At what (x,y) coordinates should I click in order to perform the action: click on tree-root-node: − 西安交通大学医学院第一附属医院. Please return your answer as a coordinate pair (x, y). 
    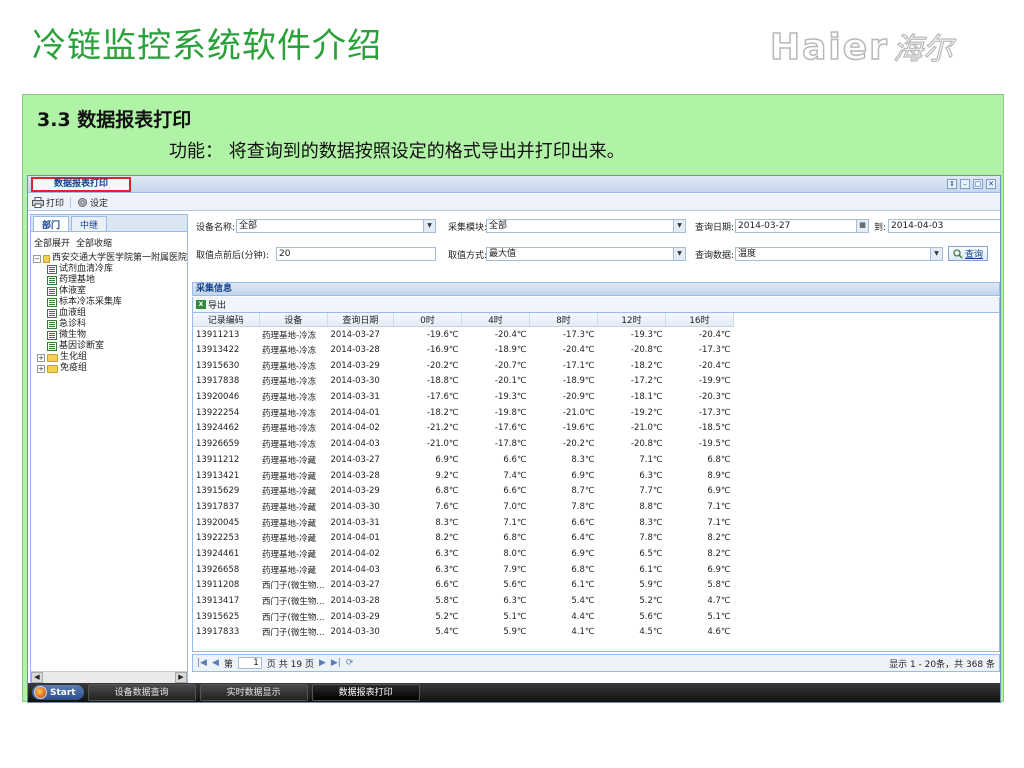
    Looking at the image, I should click on (109, 258).